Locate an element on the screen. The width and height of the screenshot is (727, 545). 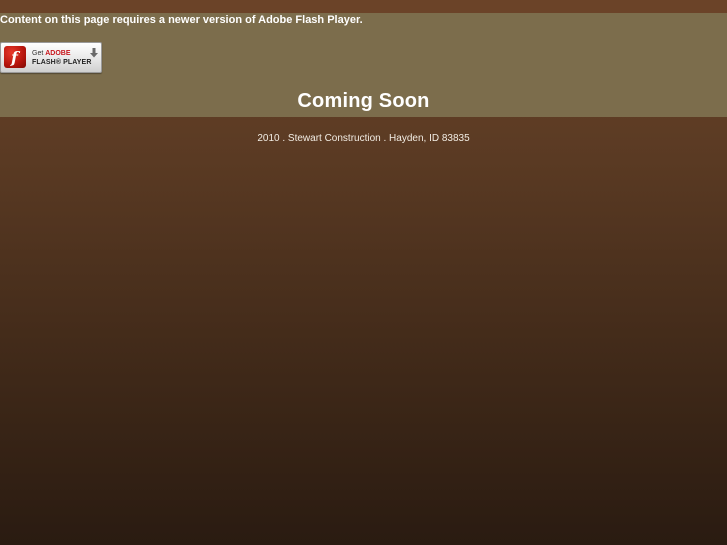
badge-product-label: FLASH® PLAYER is located at coordinates (62, 62).